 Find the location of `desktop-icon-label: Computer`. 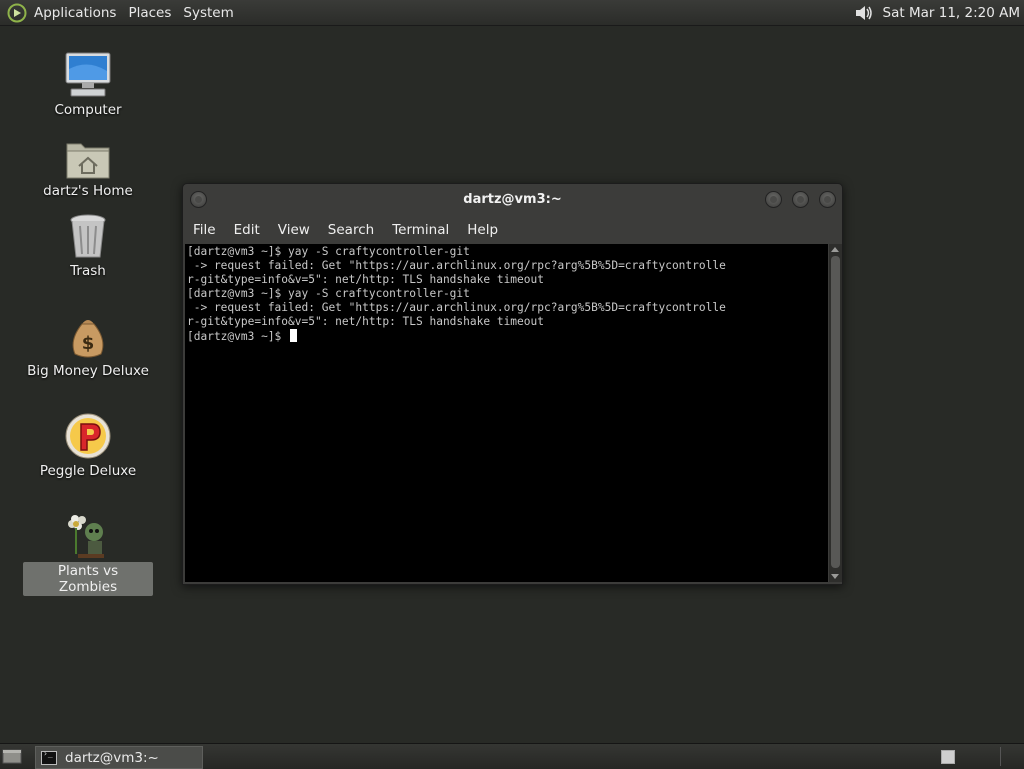

desktop-icon-label: Computer is located at coordinates (88, 110).